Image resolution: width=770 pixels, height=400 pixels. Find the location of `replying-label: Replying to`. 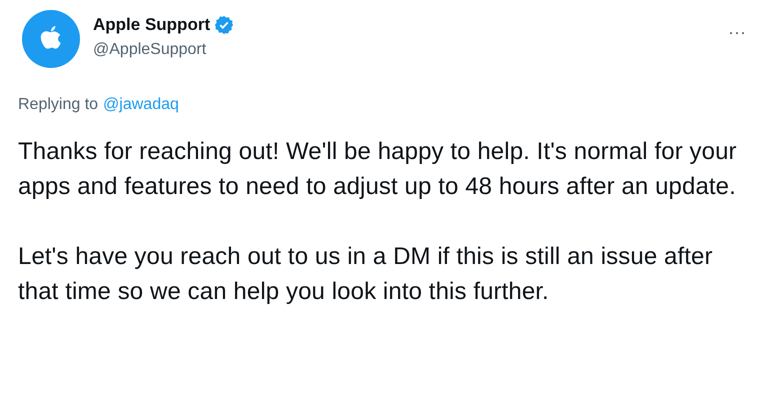

replying-label: Replying to is located at coordinates (58, 105).